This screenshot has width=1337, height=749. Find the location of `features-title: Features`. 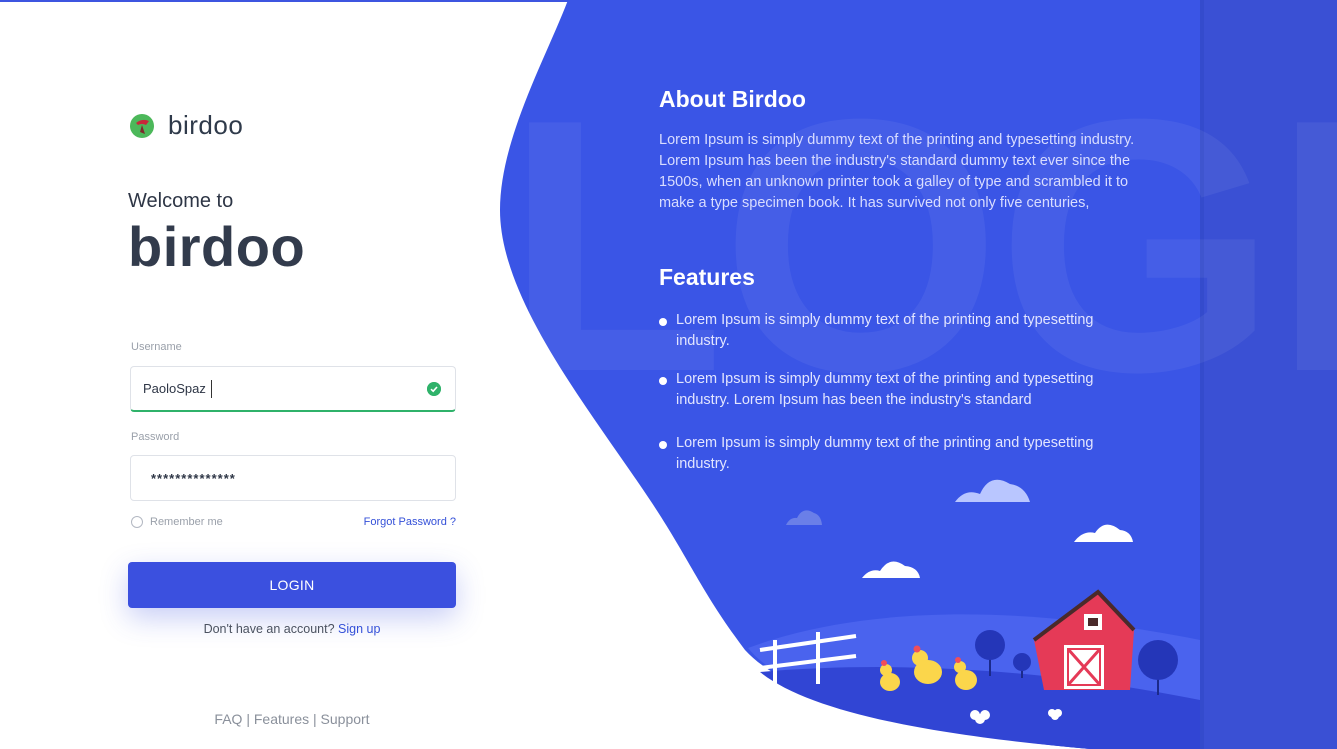

features-title: Features is located at coordinates (707, 277).